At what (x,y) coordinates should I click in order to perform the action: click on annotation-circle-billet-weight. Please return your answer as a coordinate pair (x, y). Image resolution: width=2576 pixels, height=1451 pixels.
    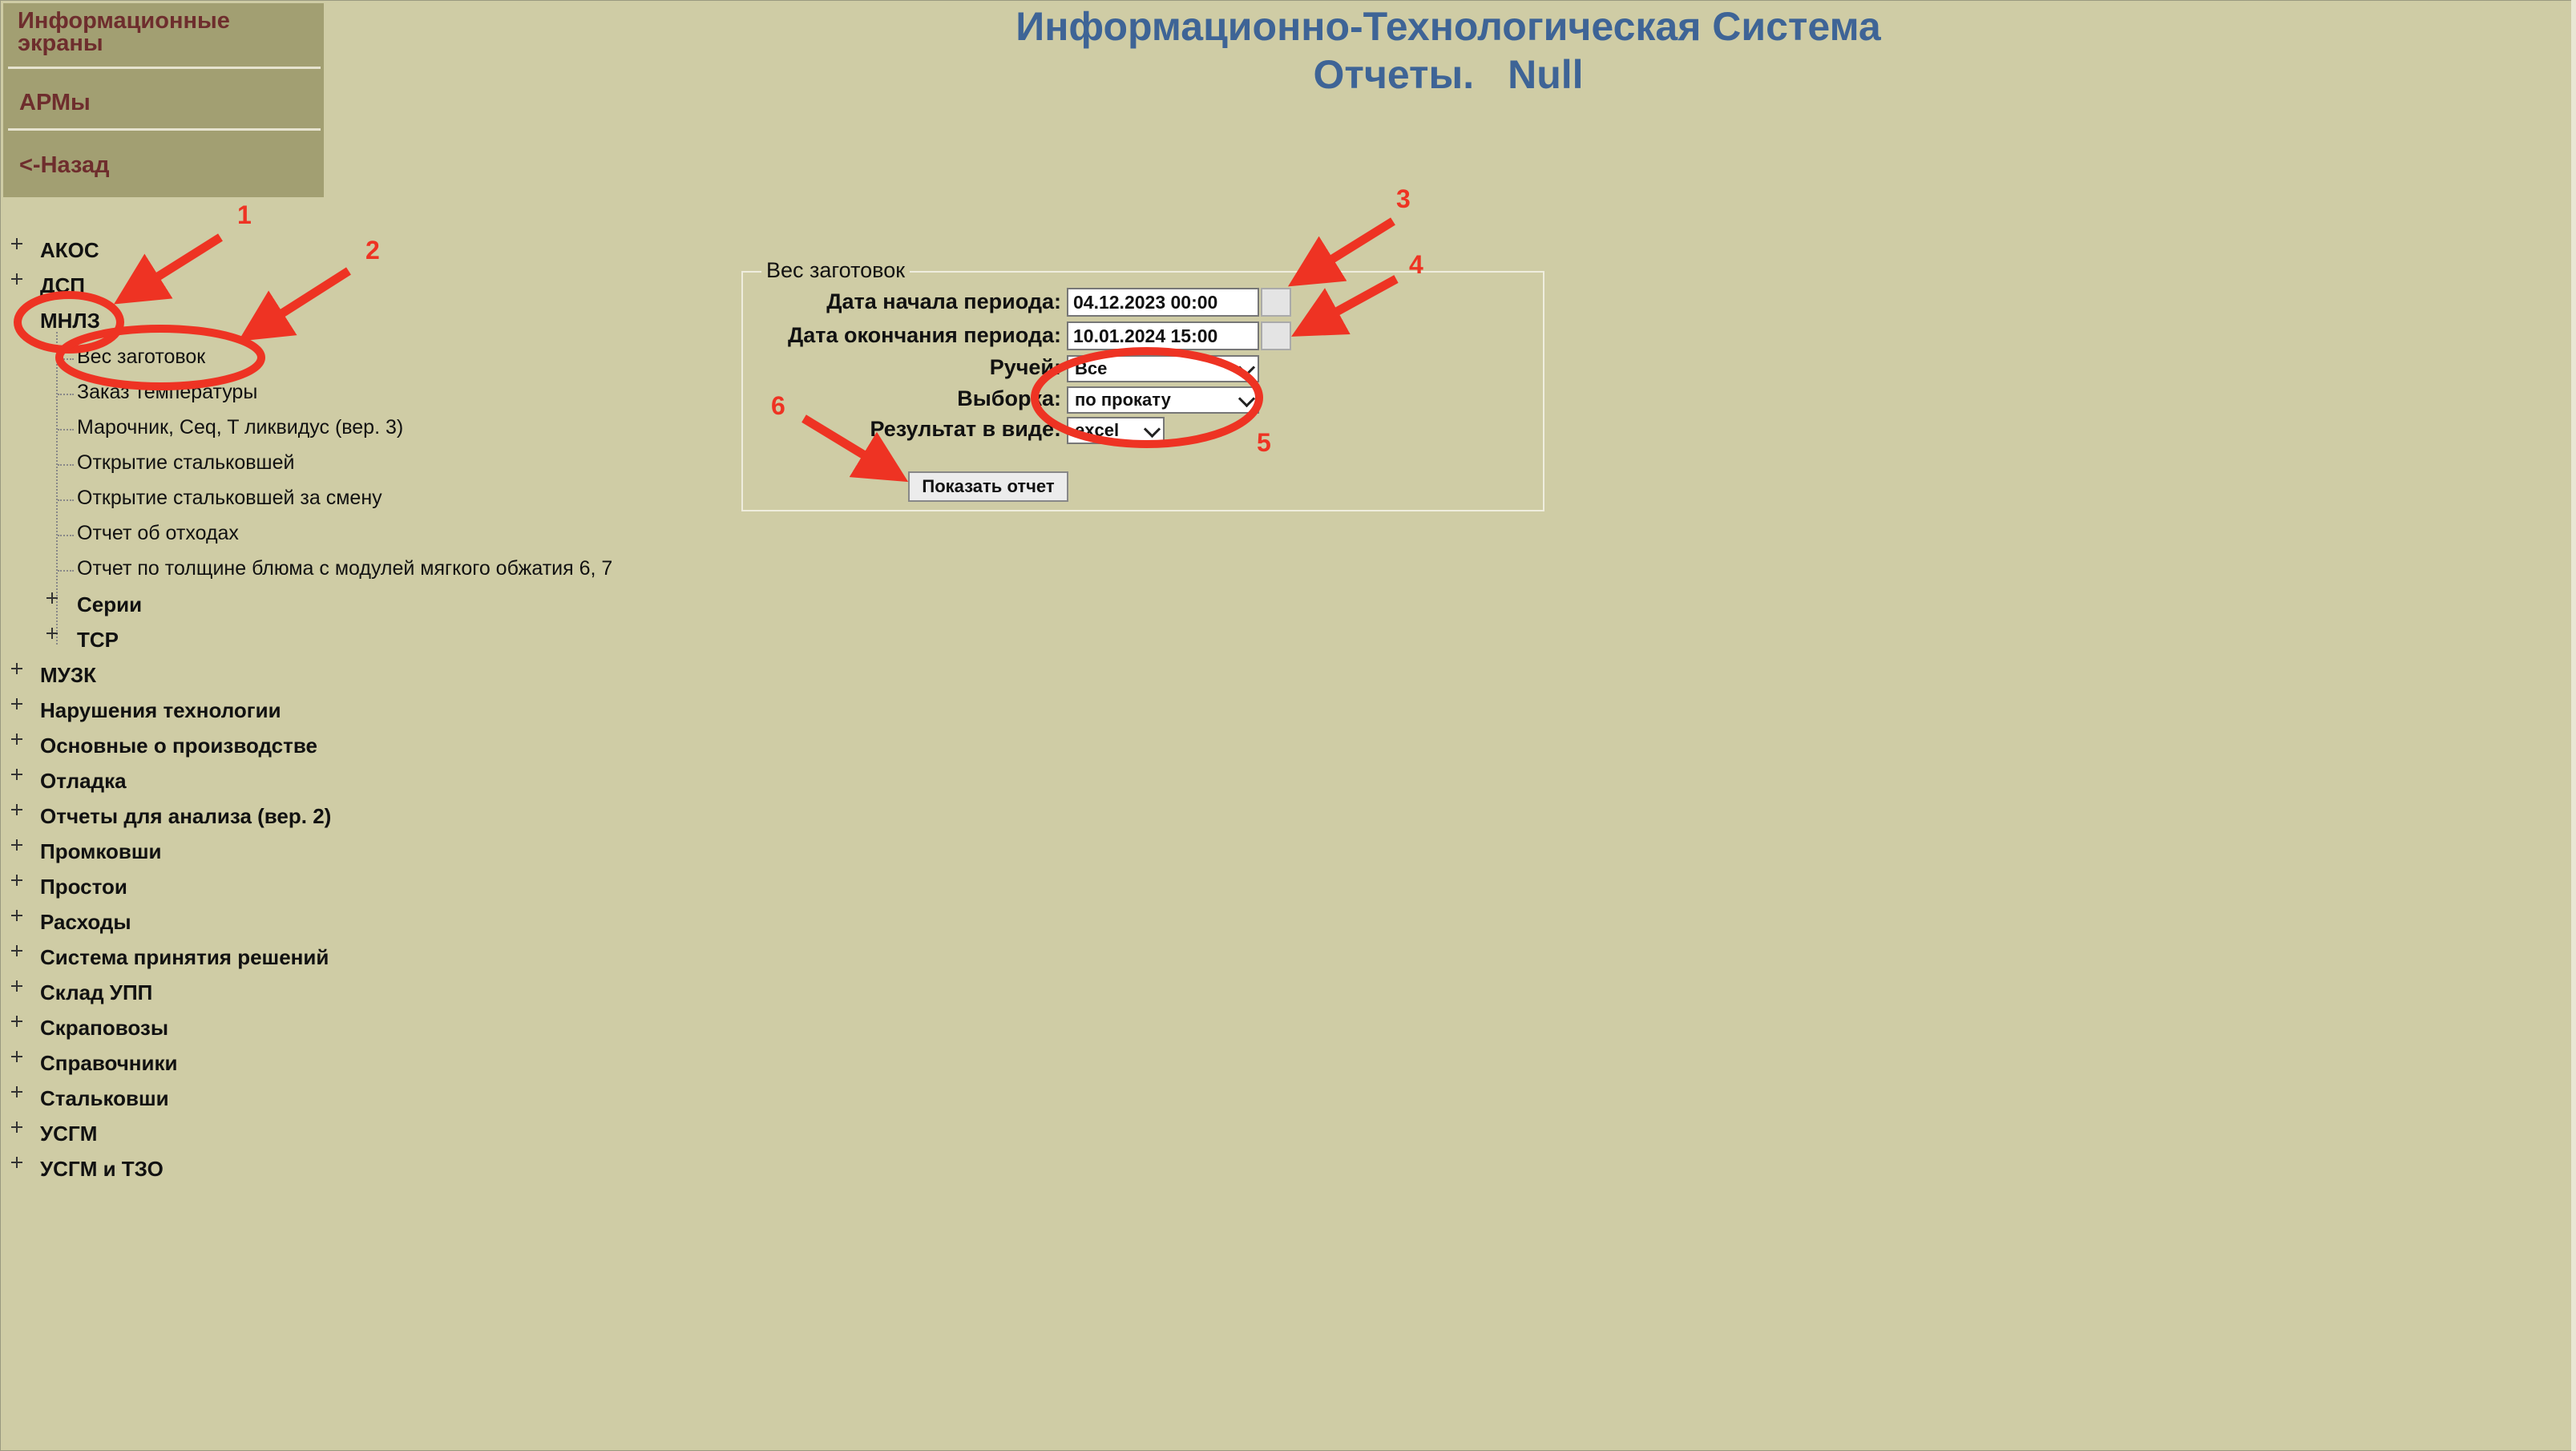
    Looking at the image, I should click on (160, 357).